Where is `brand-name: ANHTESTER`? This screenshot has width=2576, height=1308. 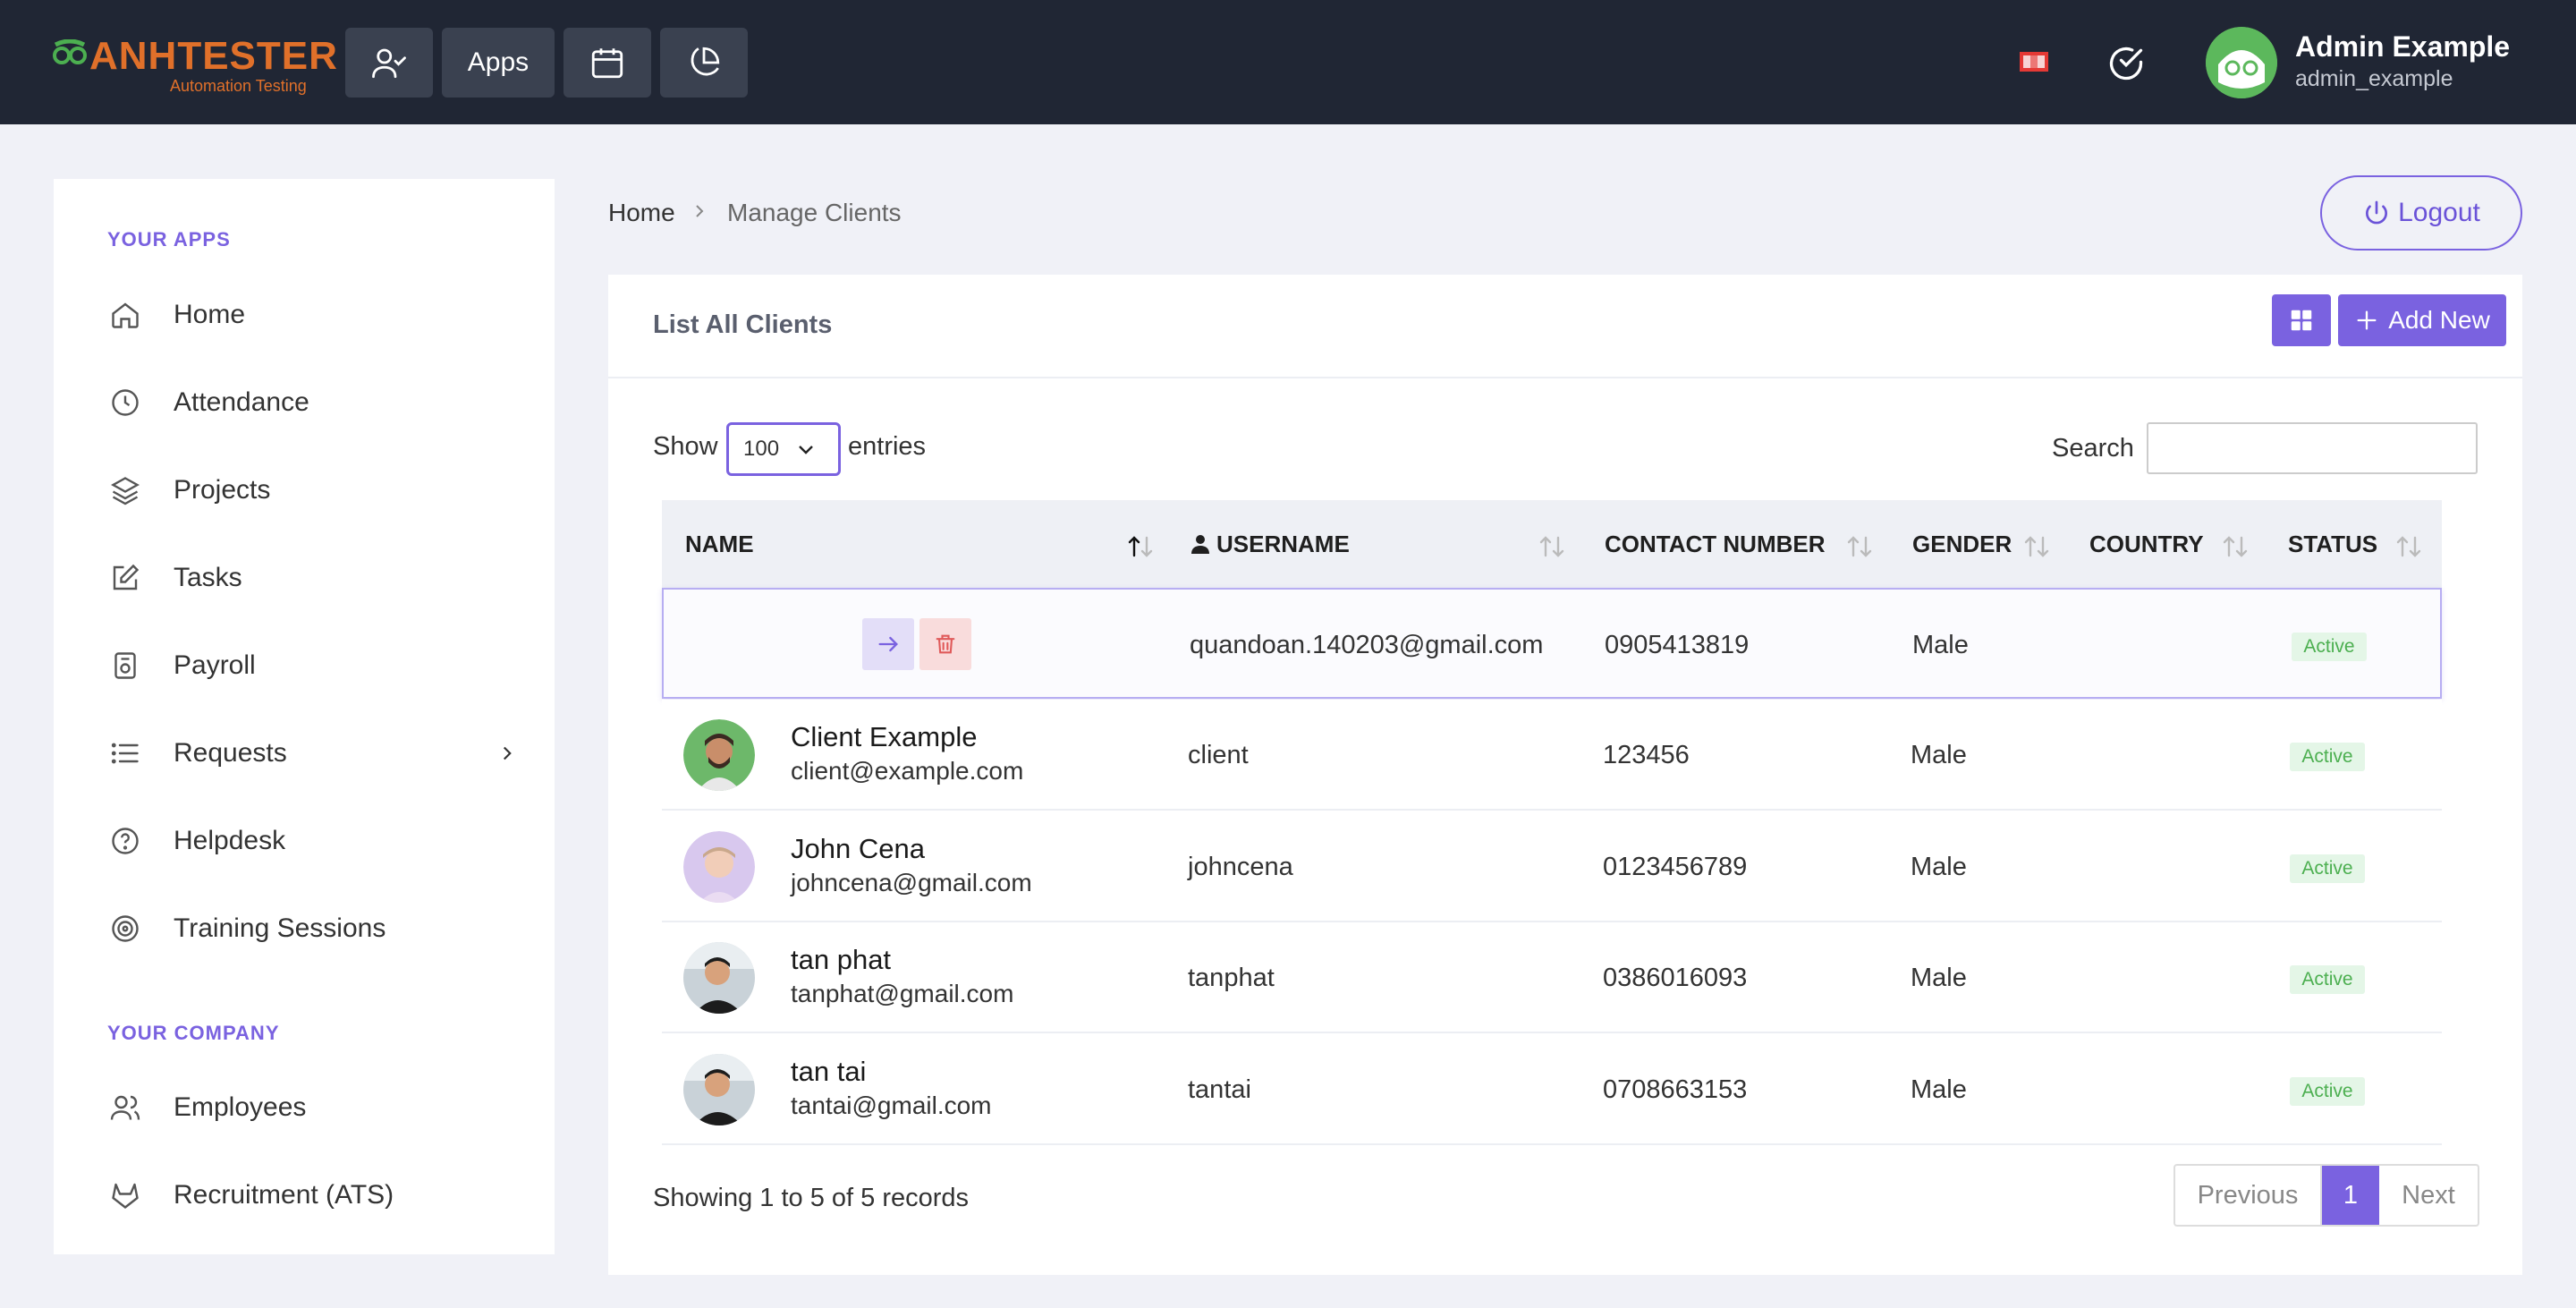 brand-name: ANHTESTER is located at coordinates (213, 56).